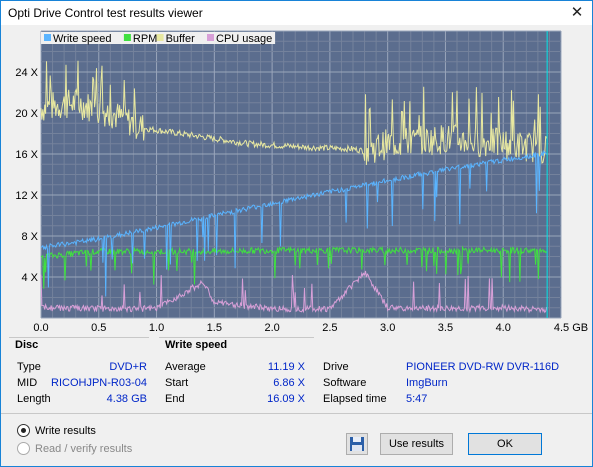 The width and height of the screenshot is (593, 467). I want to click on chart-legend: Write speed RPM Buffer CPU usage, so click(158, 38).